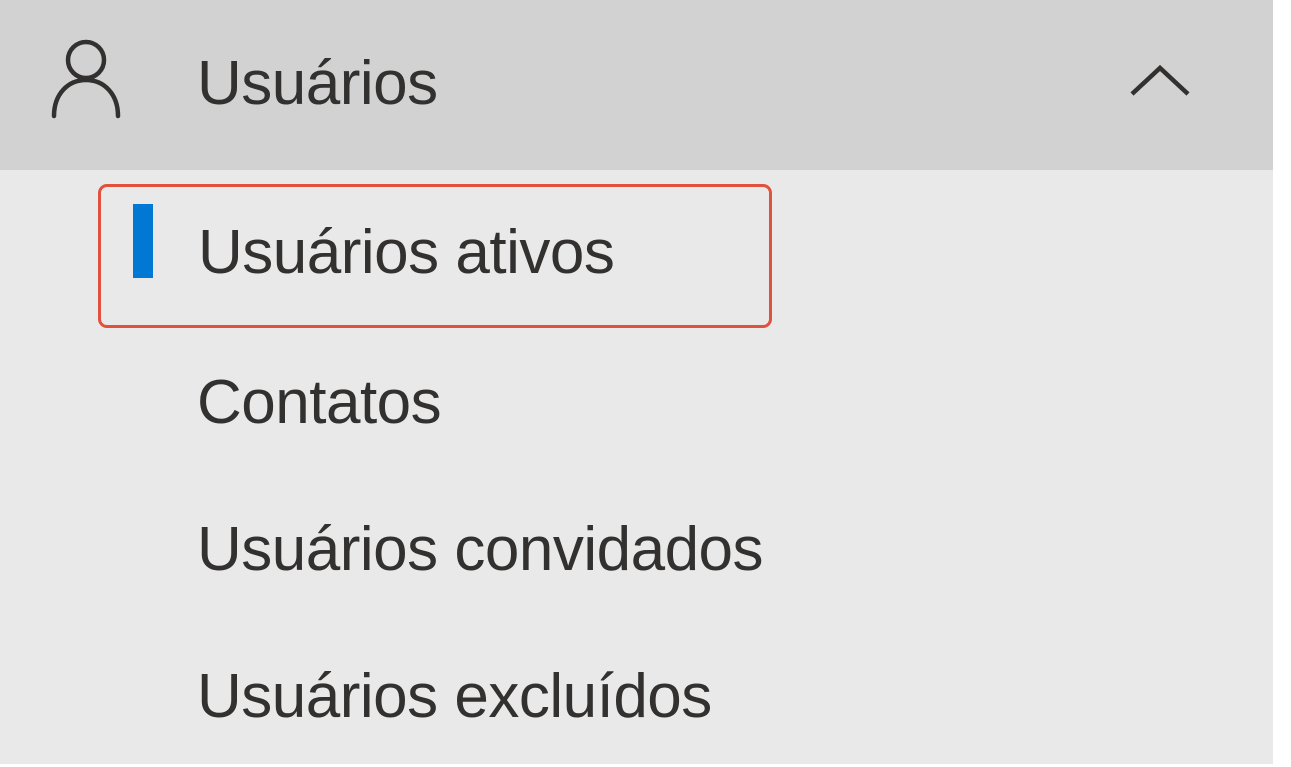 Image resolution: width=1291 pixels, height=767 pixels. I want to click on chevron-up-icon, so click(1160, 80).